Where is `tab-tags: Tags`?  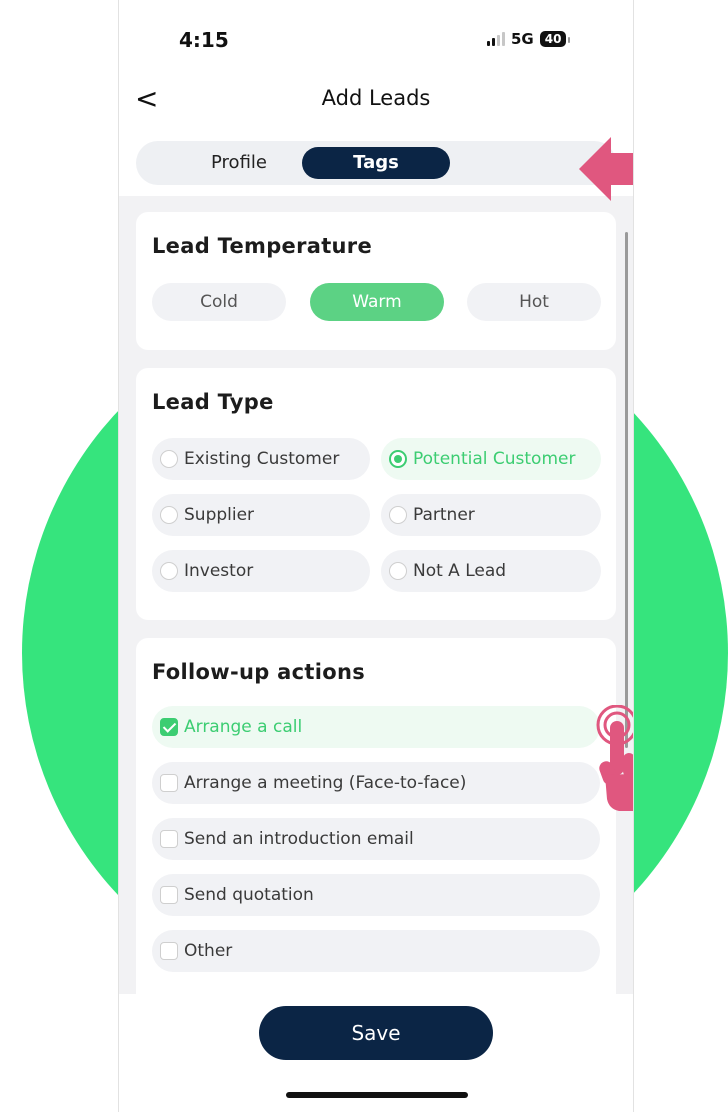 tab-tags: Tags is located at coordinates (376, 163).